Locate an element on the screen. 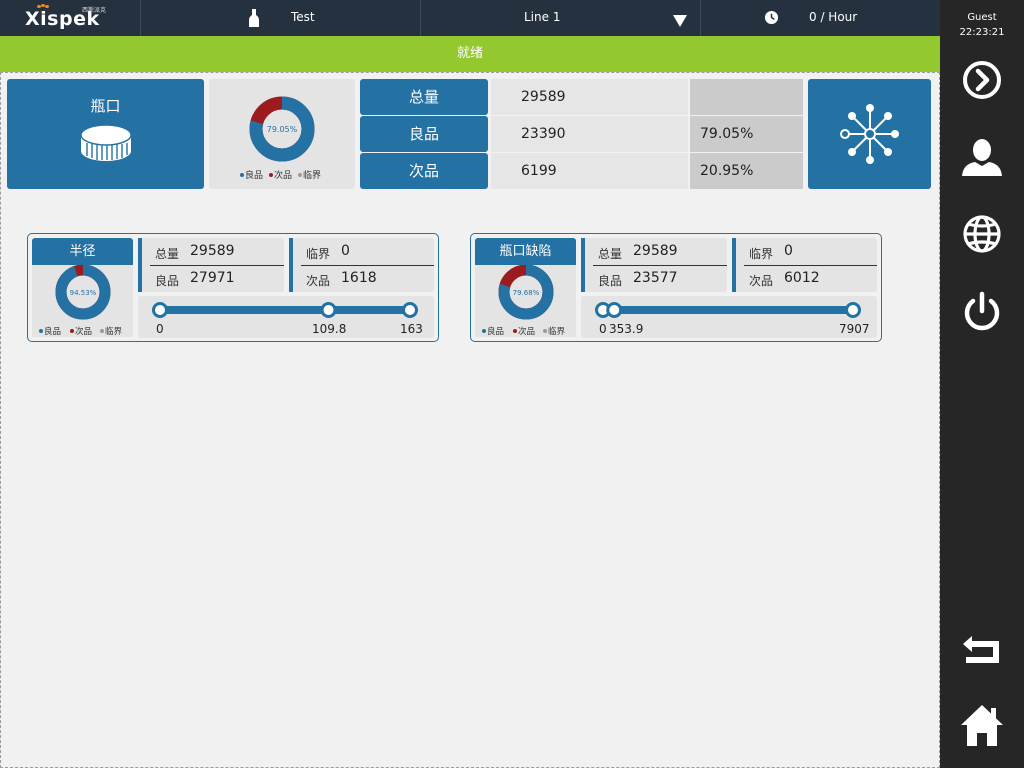  next-button is located at coordinates (982, 80).